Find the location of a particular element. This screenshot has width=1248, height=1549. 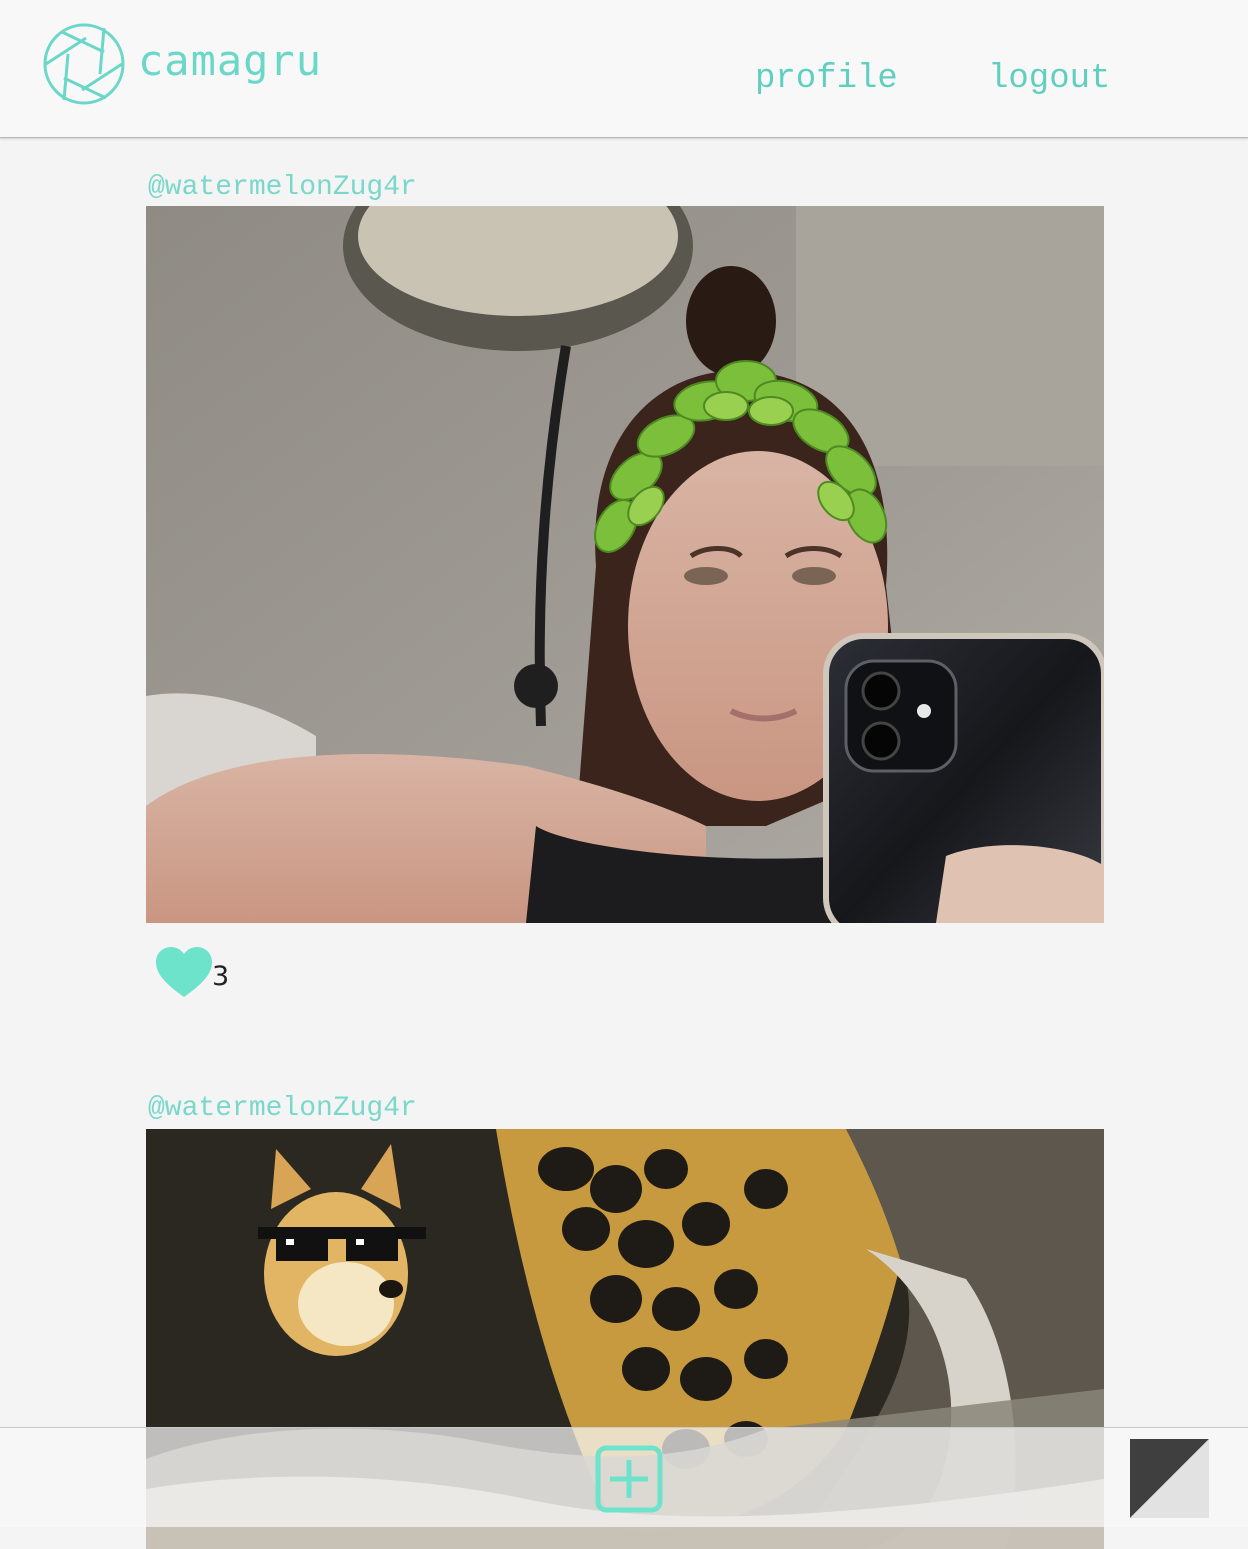

app-name: camagru is located at coordinates (230, 60).